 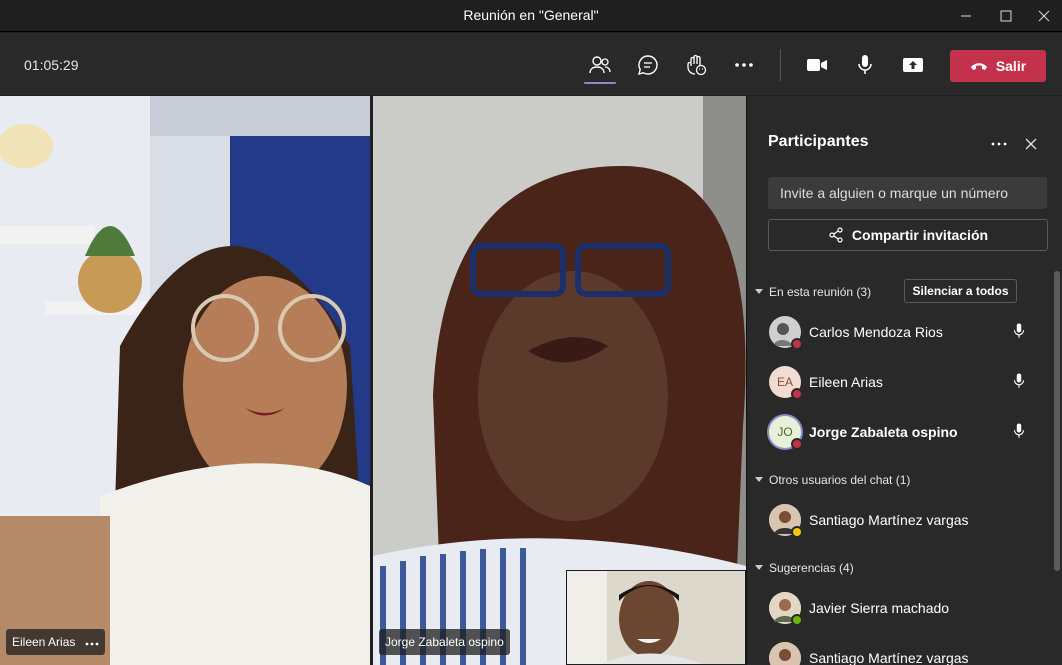 I want to click on participant-row: Carlos Mendoza Rios, so click(x=914, y=332).